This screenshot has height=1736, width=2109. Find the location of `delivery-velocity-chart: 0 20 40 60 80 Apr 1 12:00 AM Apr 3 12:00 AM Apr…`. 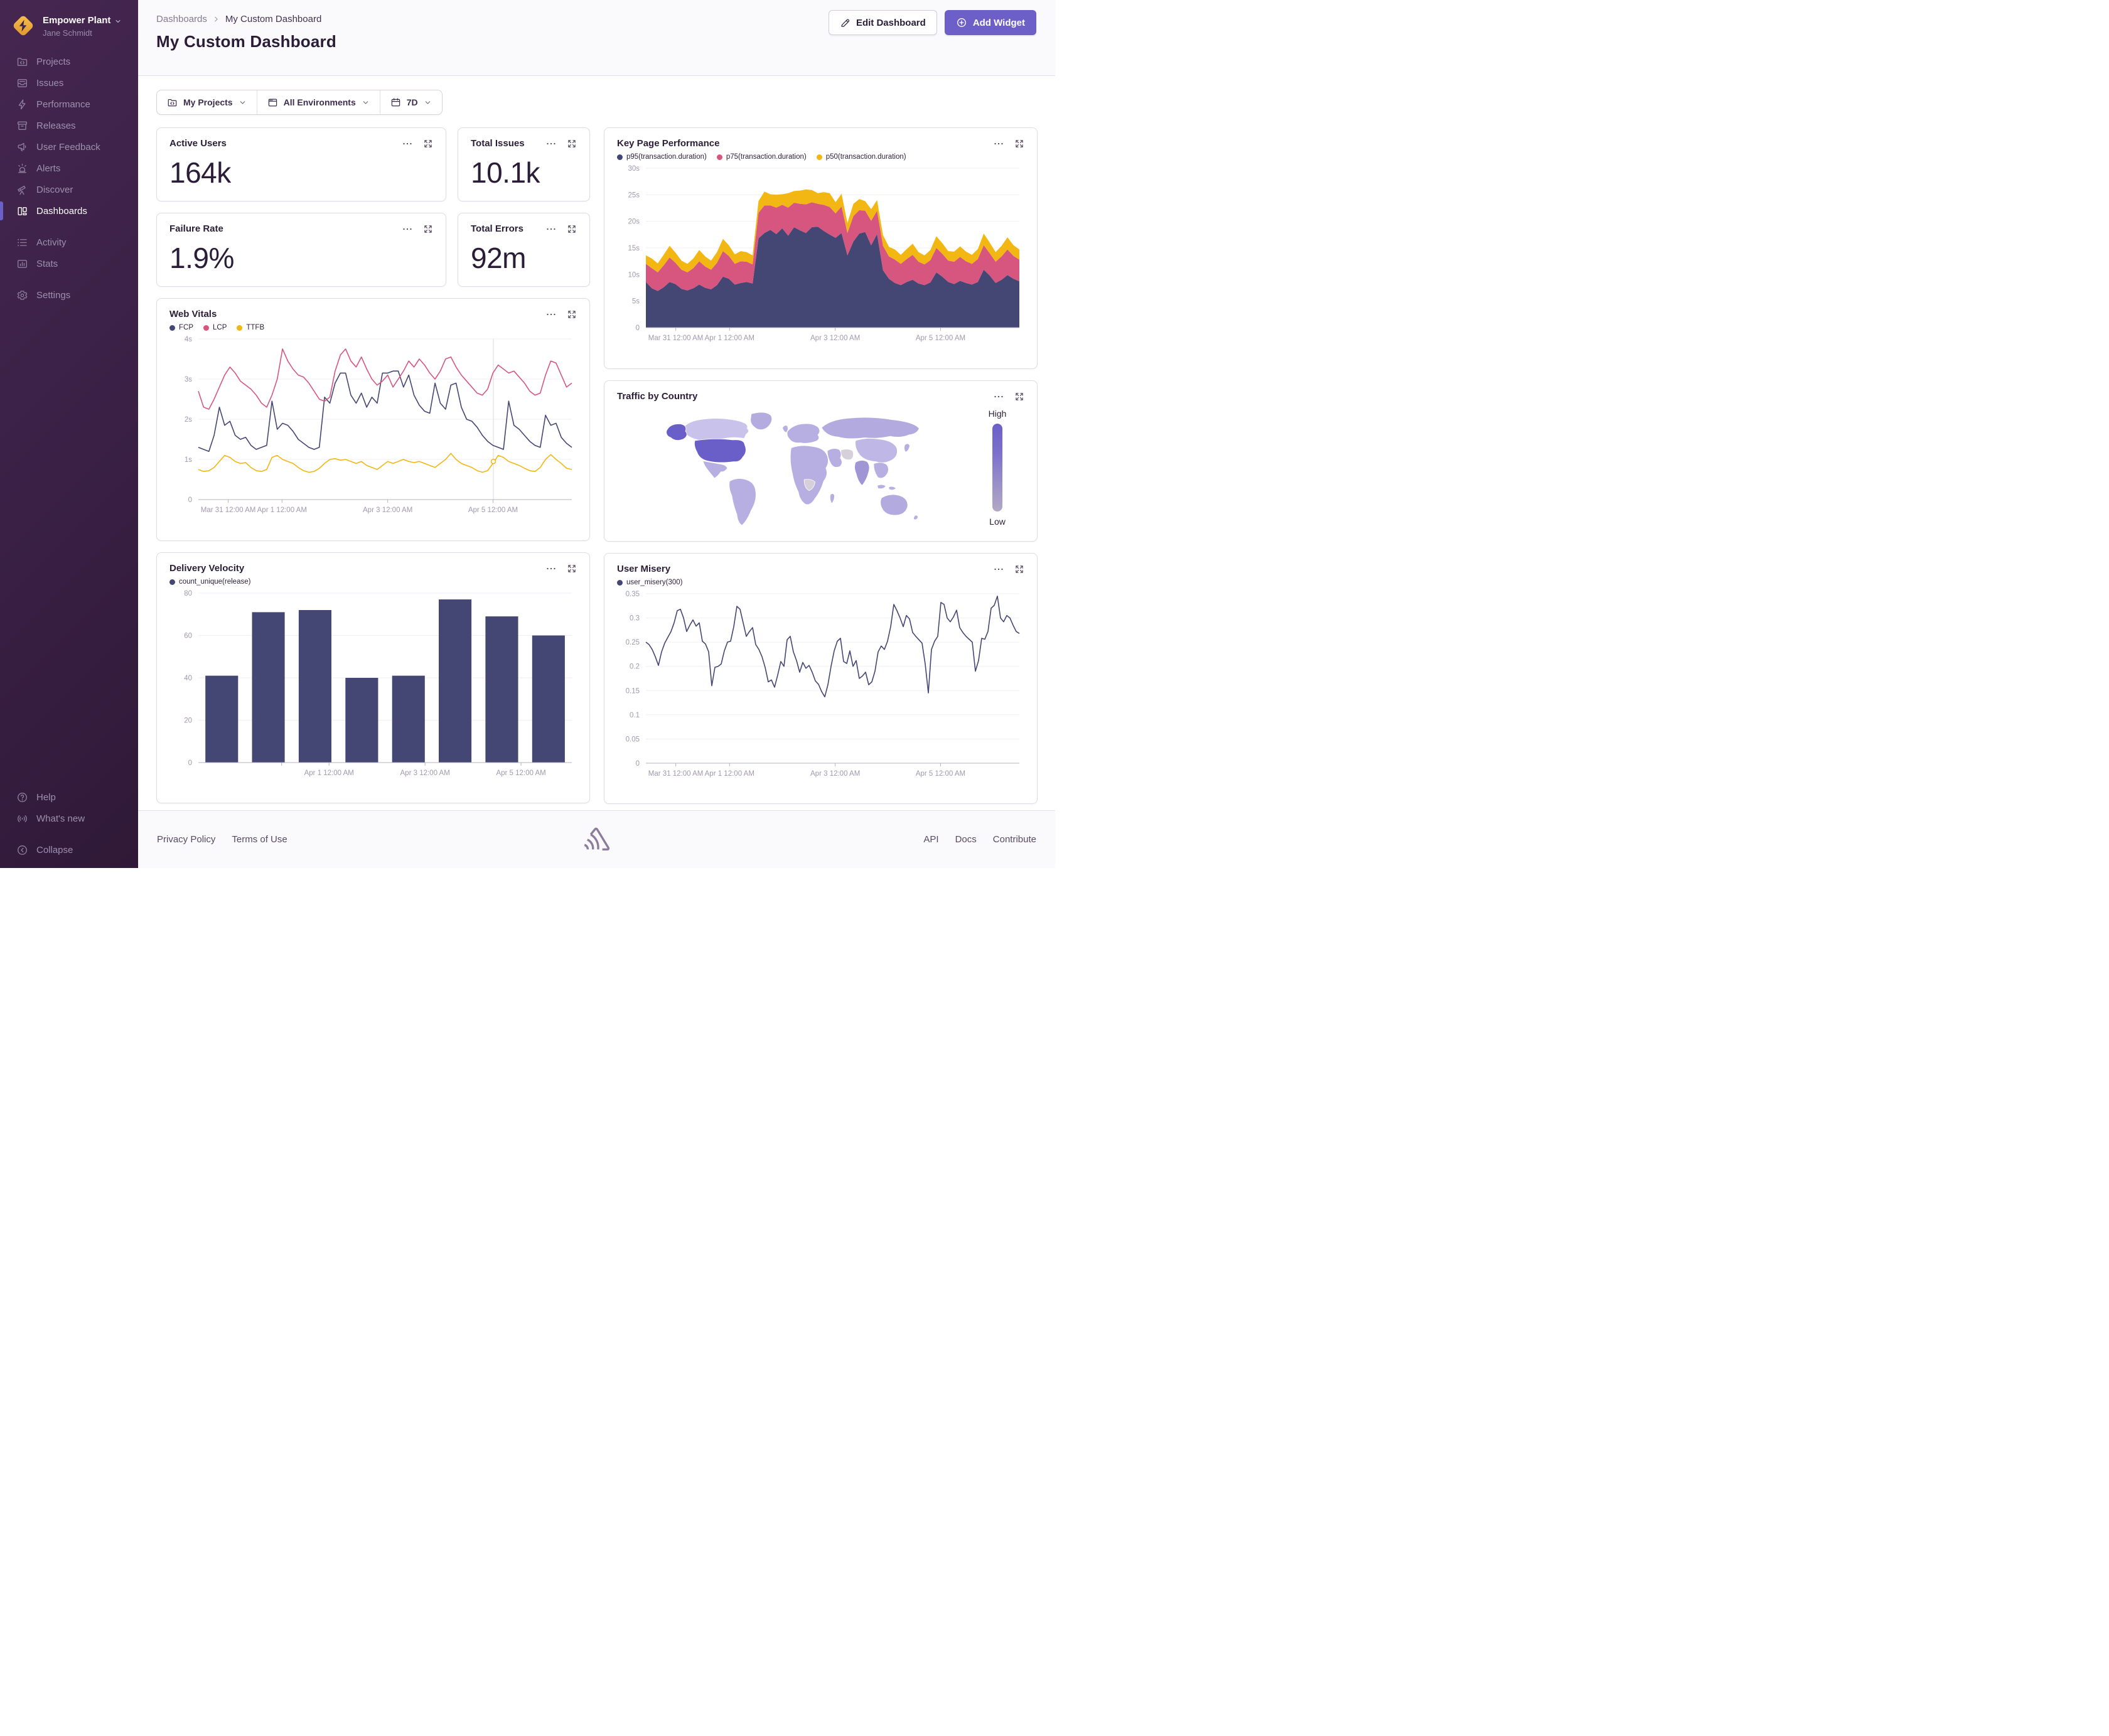

delivery-velocity-chart: 0 20 40 60 80 Apr 1 12:00 AM Apr 3 12:00 AM Apr… is located at coordinates (373, 684).